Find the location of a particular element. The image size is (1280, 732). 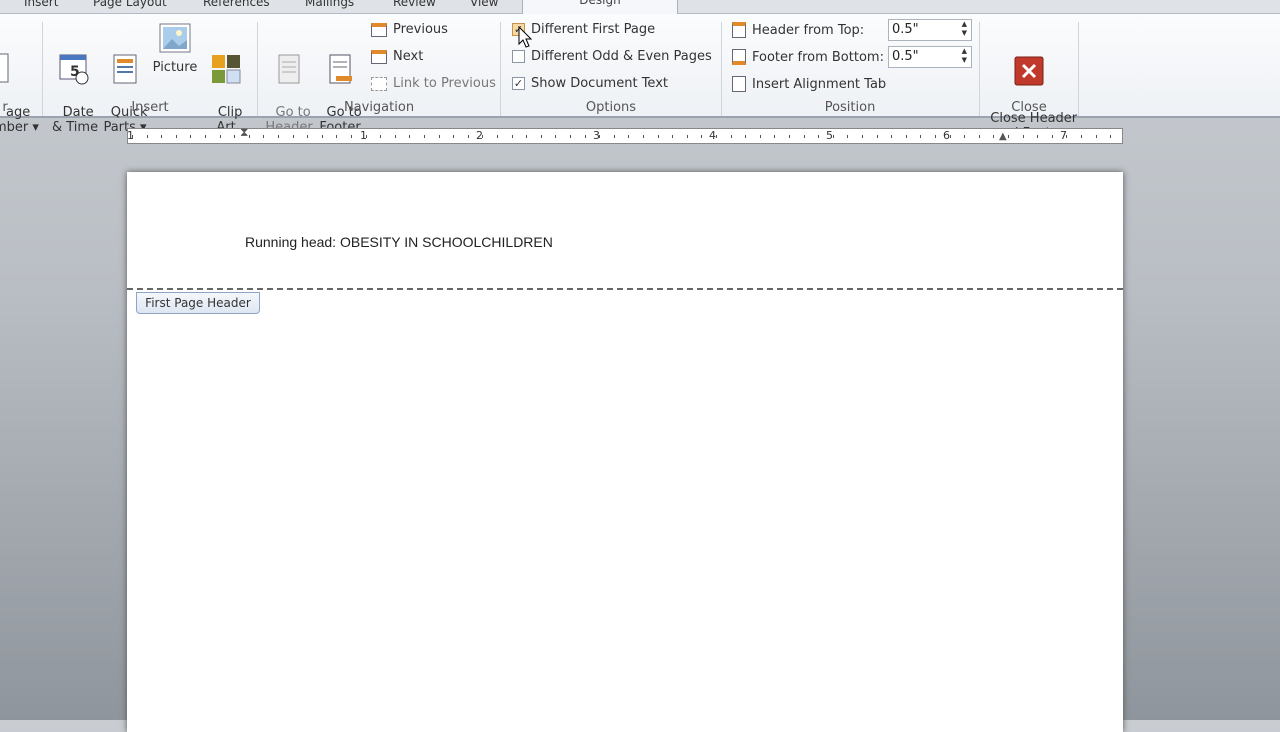

go-to-header-button: Go to Header is located at coordinates (289, 78).